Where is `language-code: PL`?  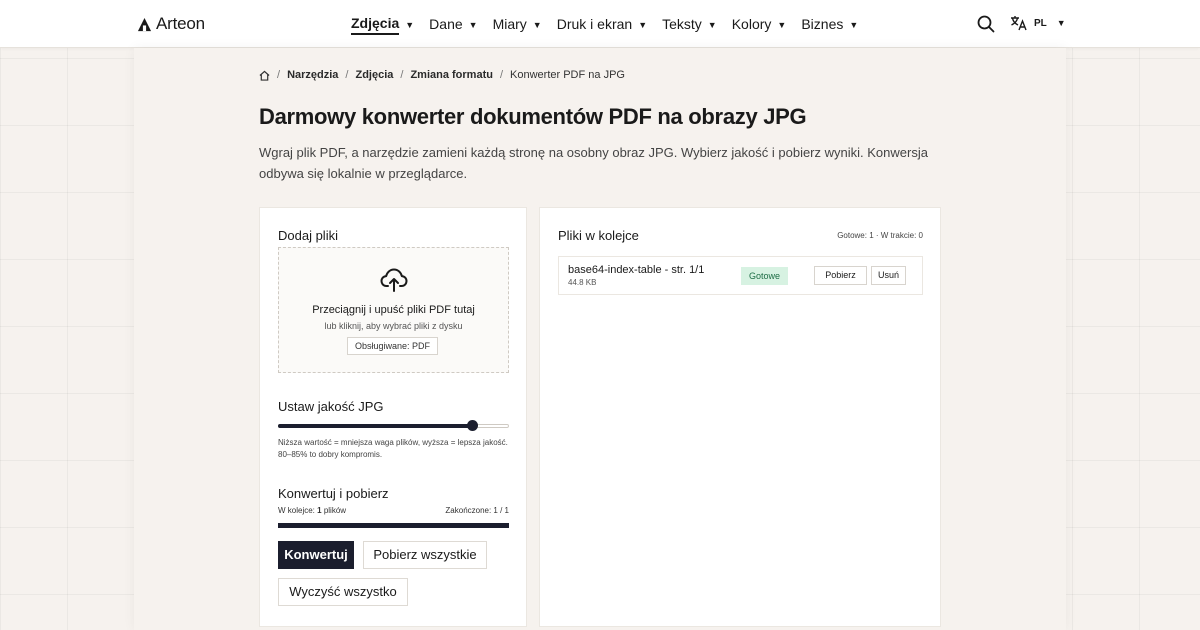
language-code: PL is located at coordinates (1040, 23).